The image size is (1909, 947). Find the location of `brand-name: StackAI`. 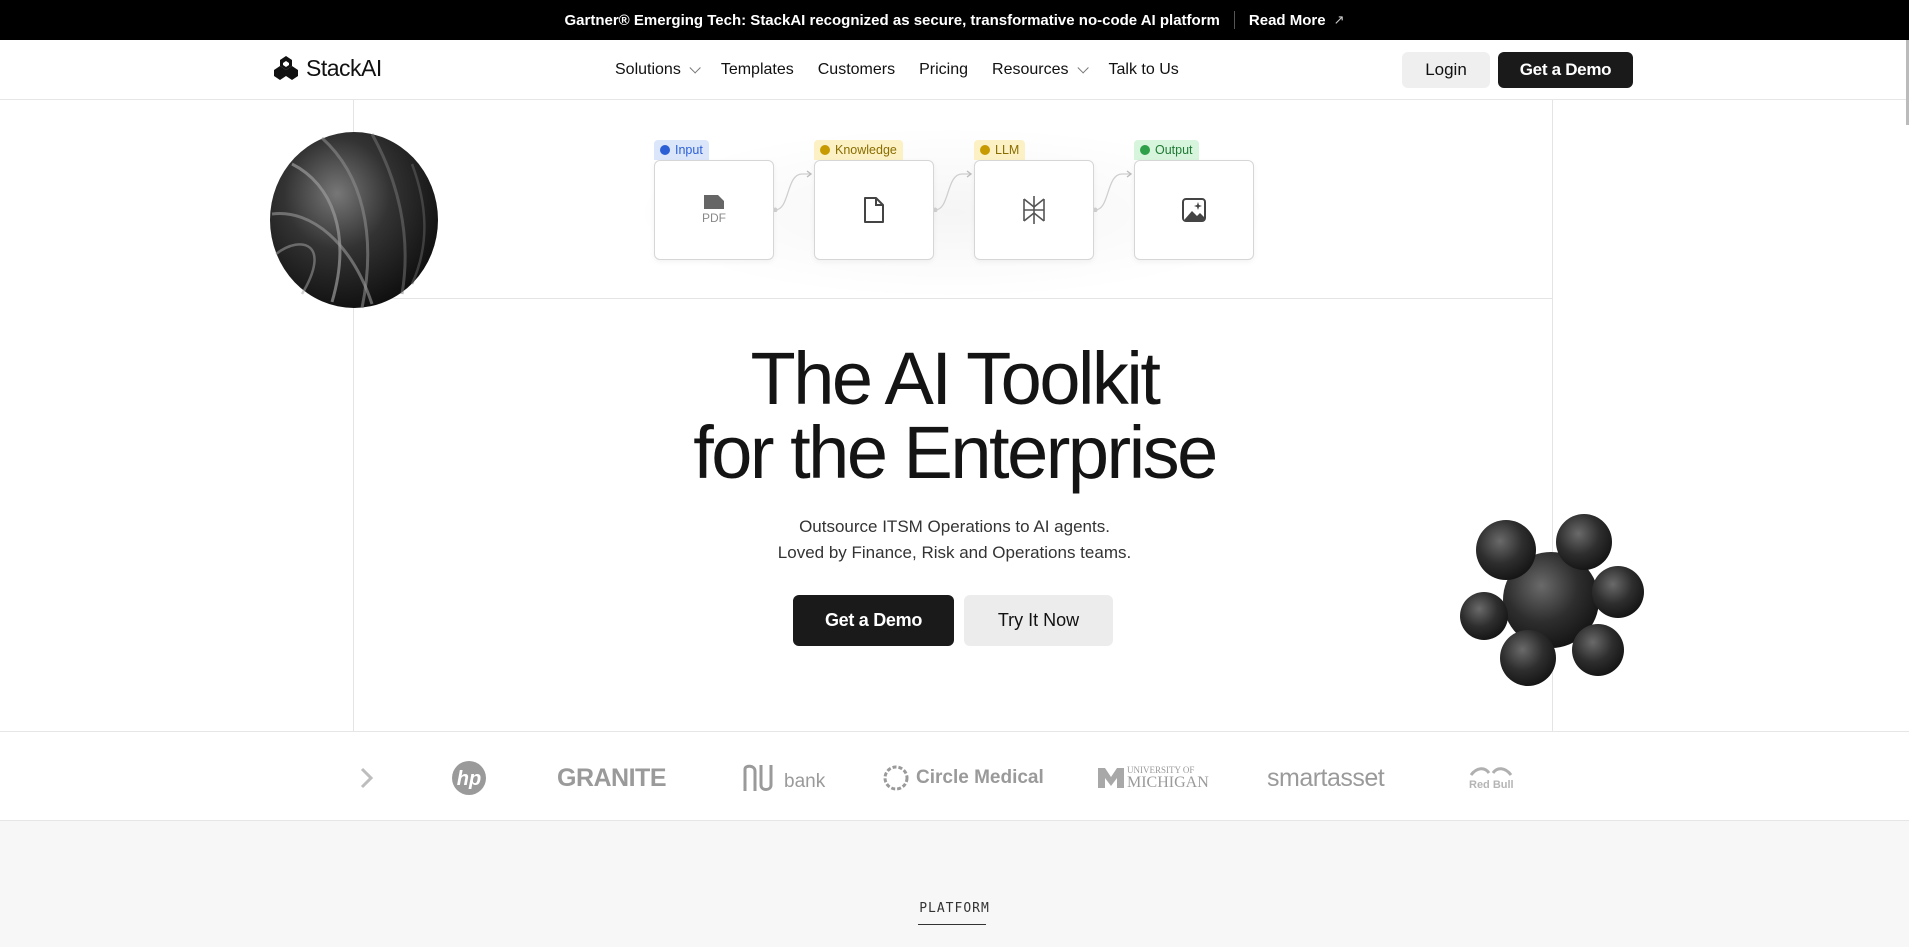

brand-name: StackAI is located at coordinates (344, 67).